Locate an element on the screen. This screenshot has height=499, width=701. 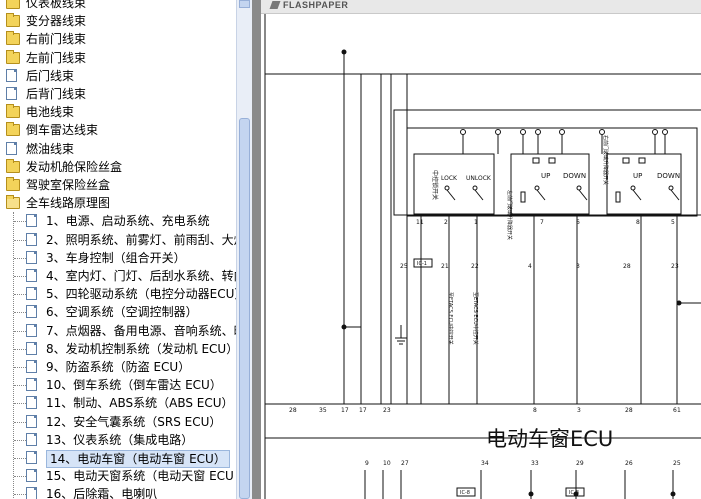
pin-label: 26 is located at coordinates (629, 463).